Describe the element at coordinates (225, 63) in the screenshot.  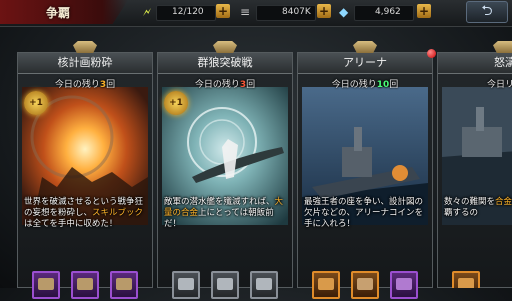
I see `card-title: 群狼突破戦` at that location.